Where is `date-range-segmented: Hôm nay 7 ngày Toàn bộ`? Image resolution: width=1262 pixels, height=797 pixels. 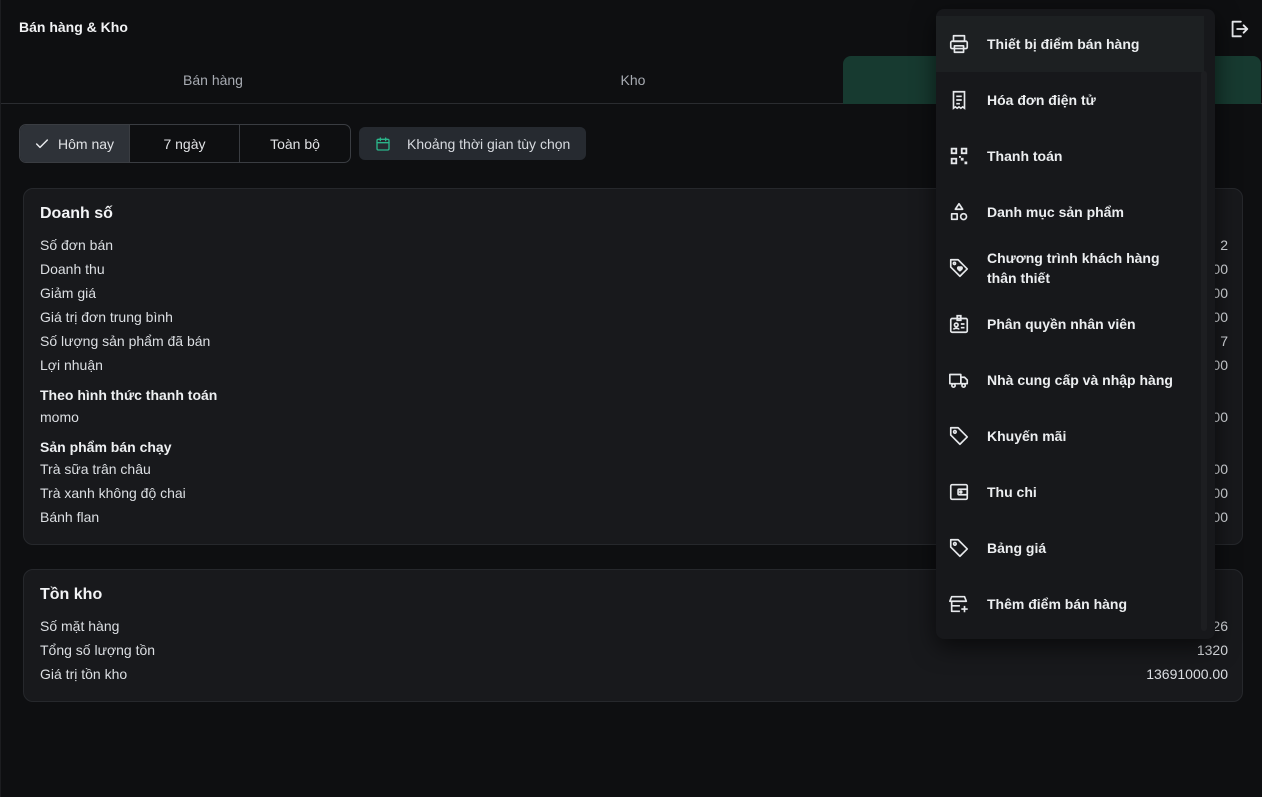
date-range-segmented: Hôm nay 7 ngày Toàn bộ is located at coordinates (185, 143).